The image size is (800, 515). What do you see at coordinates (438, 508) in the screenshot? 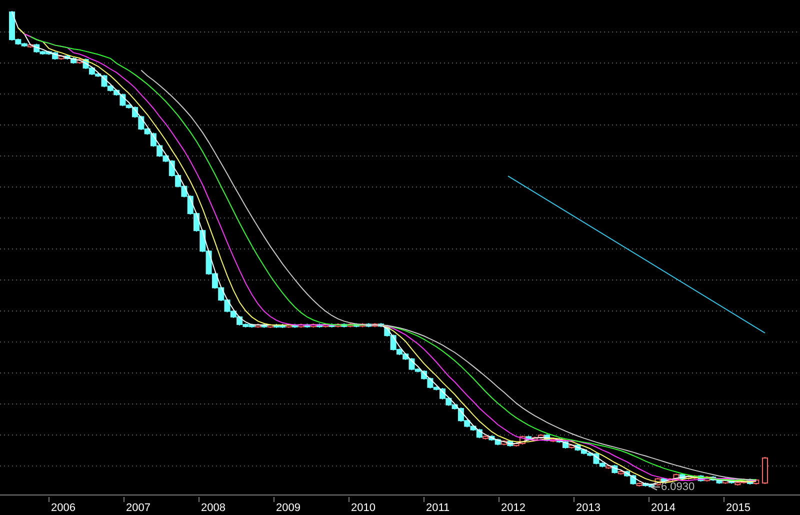
I see `year-label: 2011` at bounding box center [438, 508].